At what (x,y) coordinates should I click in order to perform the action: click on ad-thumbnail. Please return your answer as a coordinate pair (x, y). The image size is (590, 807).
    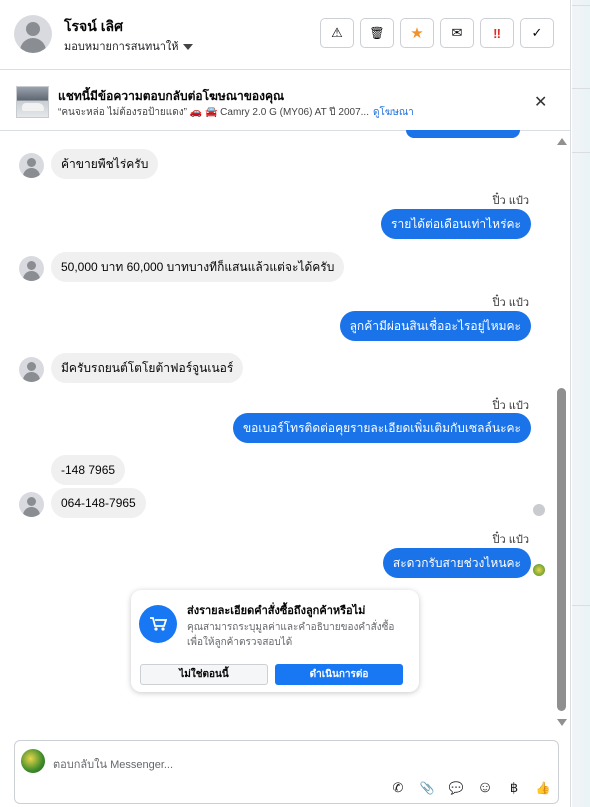
    Looking at the image, I should click on (32, 102).